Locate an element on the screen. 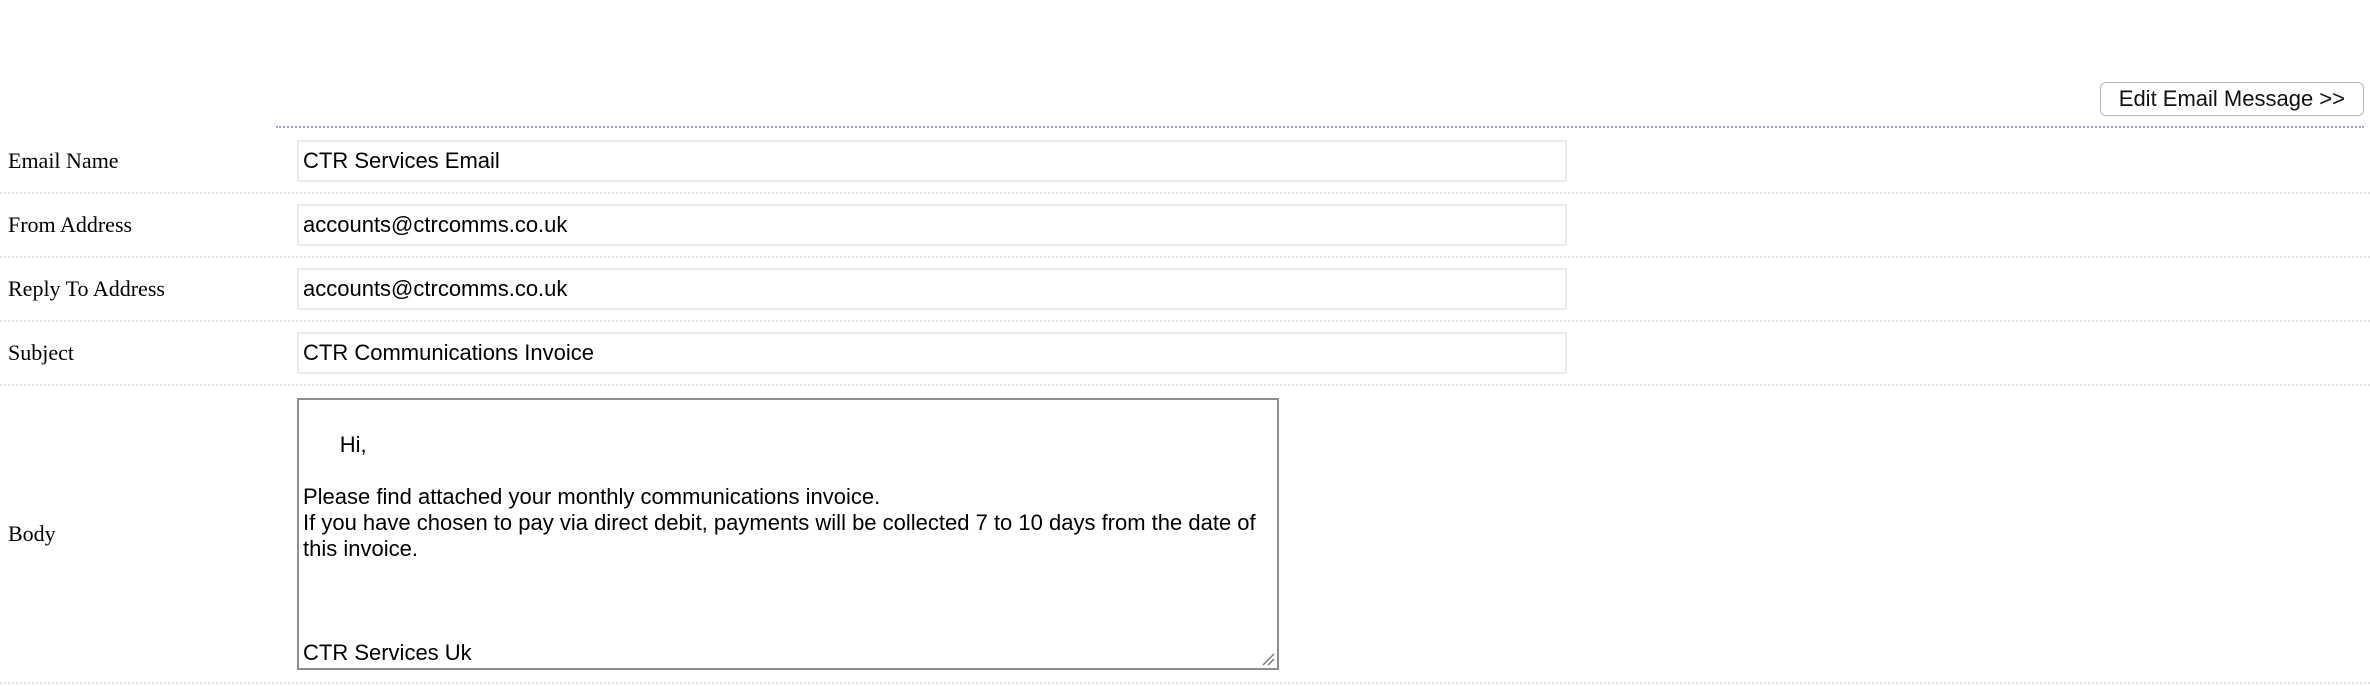 Image resolution: width=2370 pixels, height=686 pixels. reply-to-row: Reply To Address is located at coordinates (1185, 290).